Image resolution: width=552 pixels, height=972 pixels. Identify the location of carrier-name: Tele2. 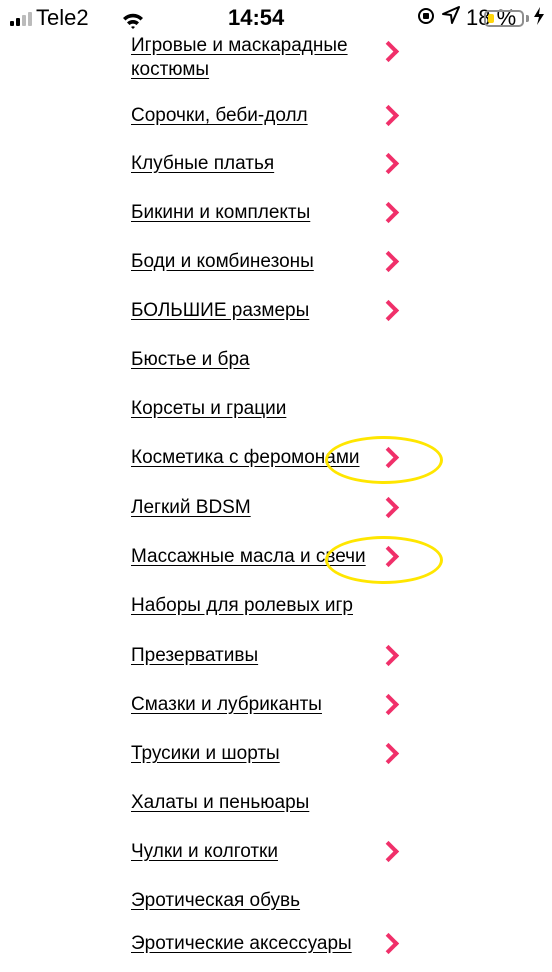
(62, 17).